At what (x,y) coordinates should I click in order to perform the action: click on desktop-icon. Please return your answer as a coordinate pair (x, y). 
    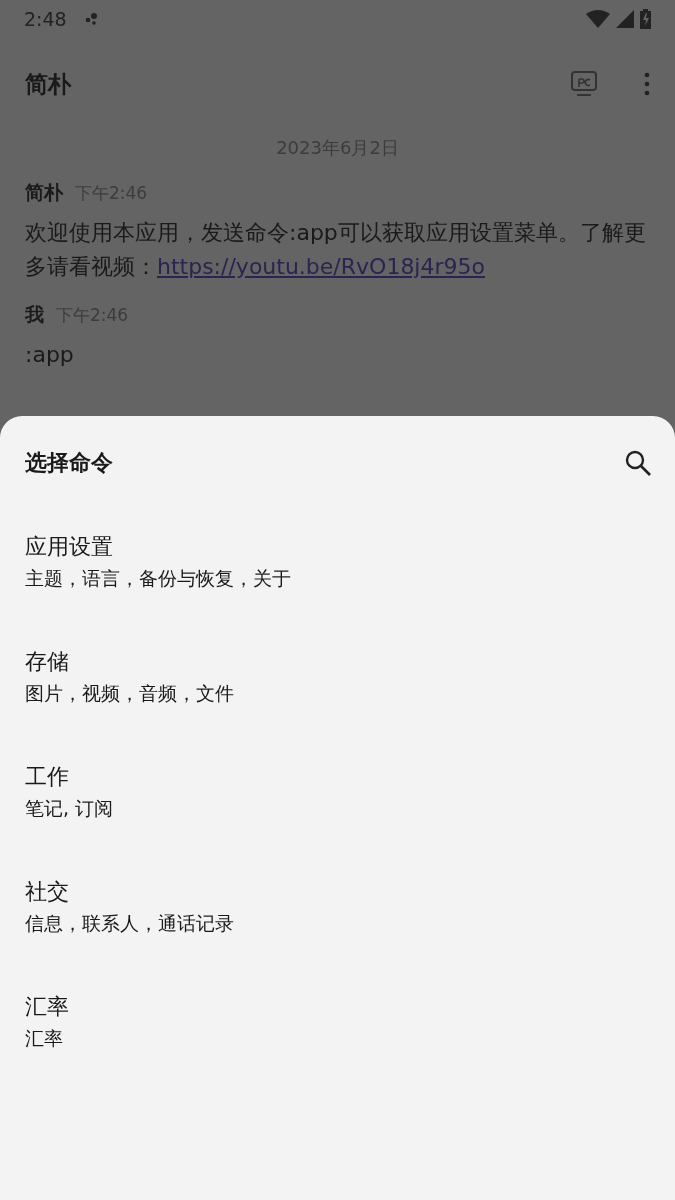
    Looking at the image, I should click on (584, 84).